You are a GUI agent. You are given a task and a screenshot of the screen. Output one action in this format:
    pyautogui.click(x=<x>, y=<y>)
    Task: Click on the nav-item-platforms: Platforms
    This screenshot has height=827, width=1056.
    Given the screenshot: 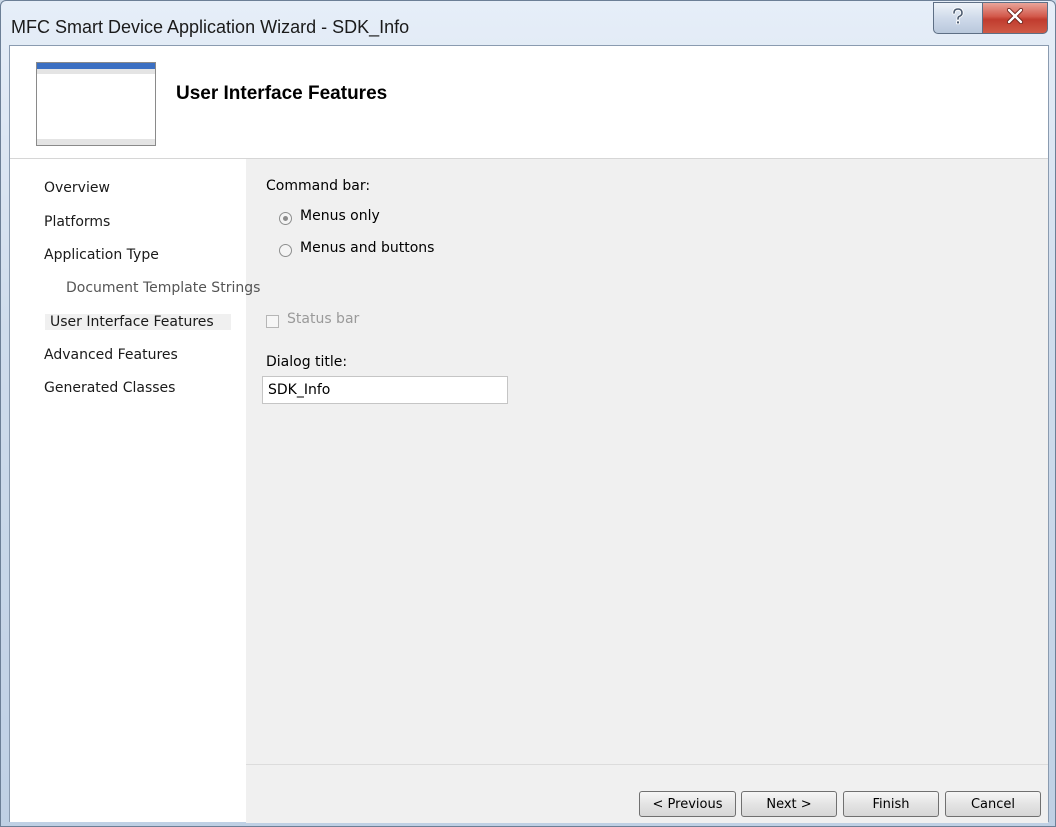 What is the action you would take?
    pyautogui.click(x=77, y=222)
    